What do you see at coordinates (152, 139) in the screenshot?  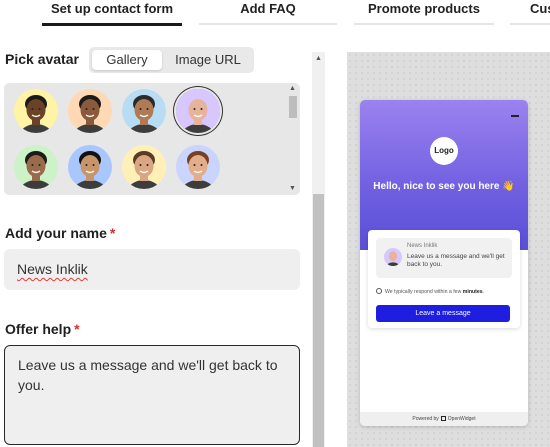 I see `avatar-gallery: ▲ ▼` at bounding box center [152, 139].